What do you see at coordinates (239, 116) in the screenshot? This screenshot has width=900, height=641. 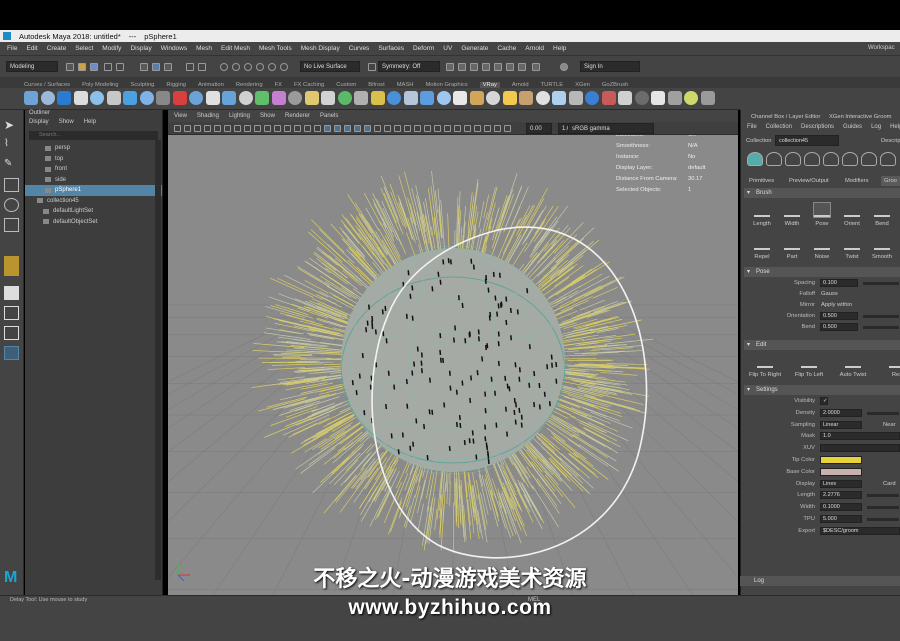 I see `viewport-menu-item: Lighting` at bounding box center [239, 116].